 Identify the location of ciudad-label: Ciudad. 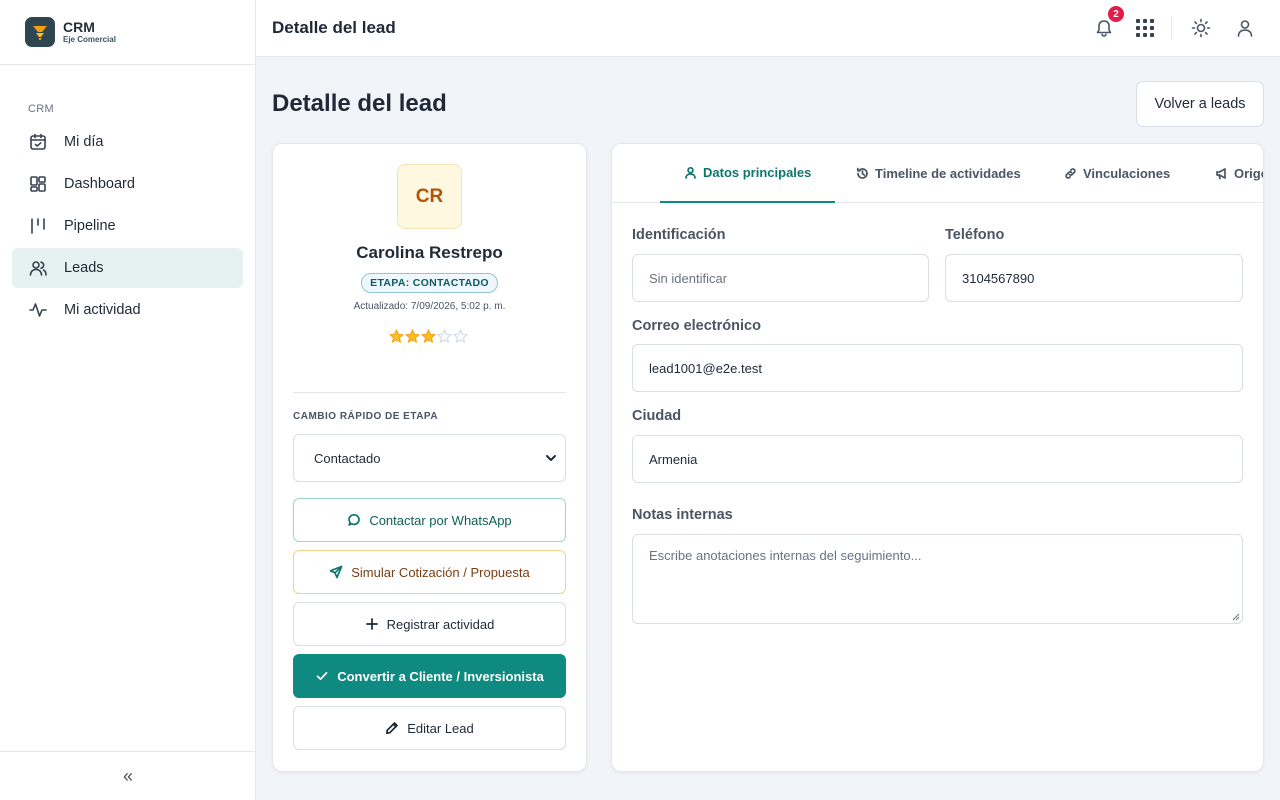
(657, 416).